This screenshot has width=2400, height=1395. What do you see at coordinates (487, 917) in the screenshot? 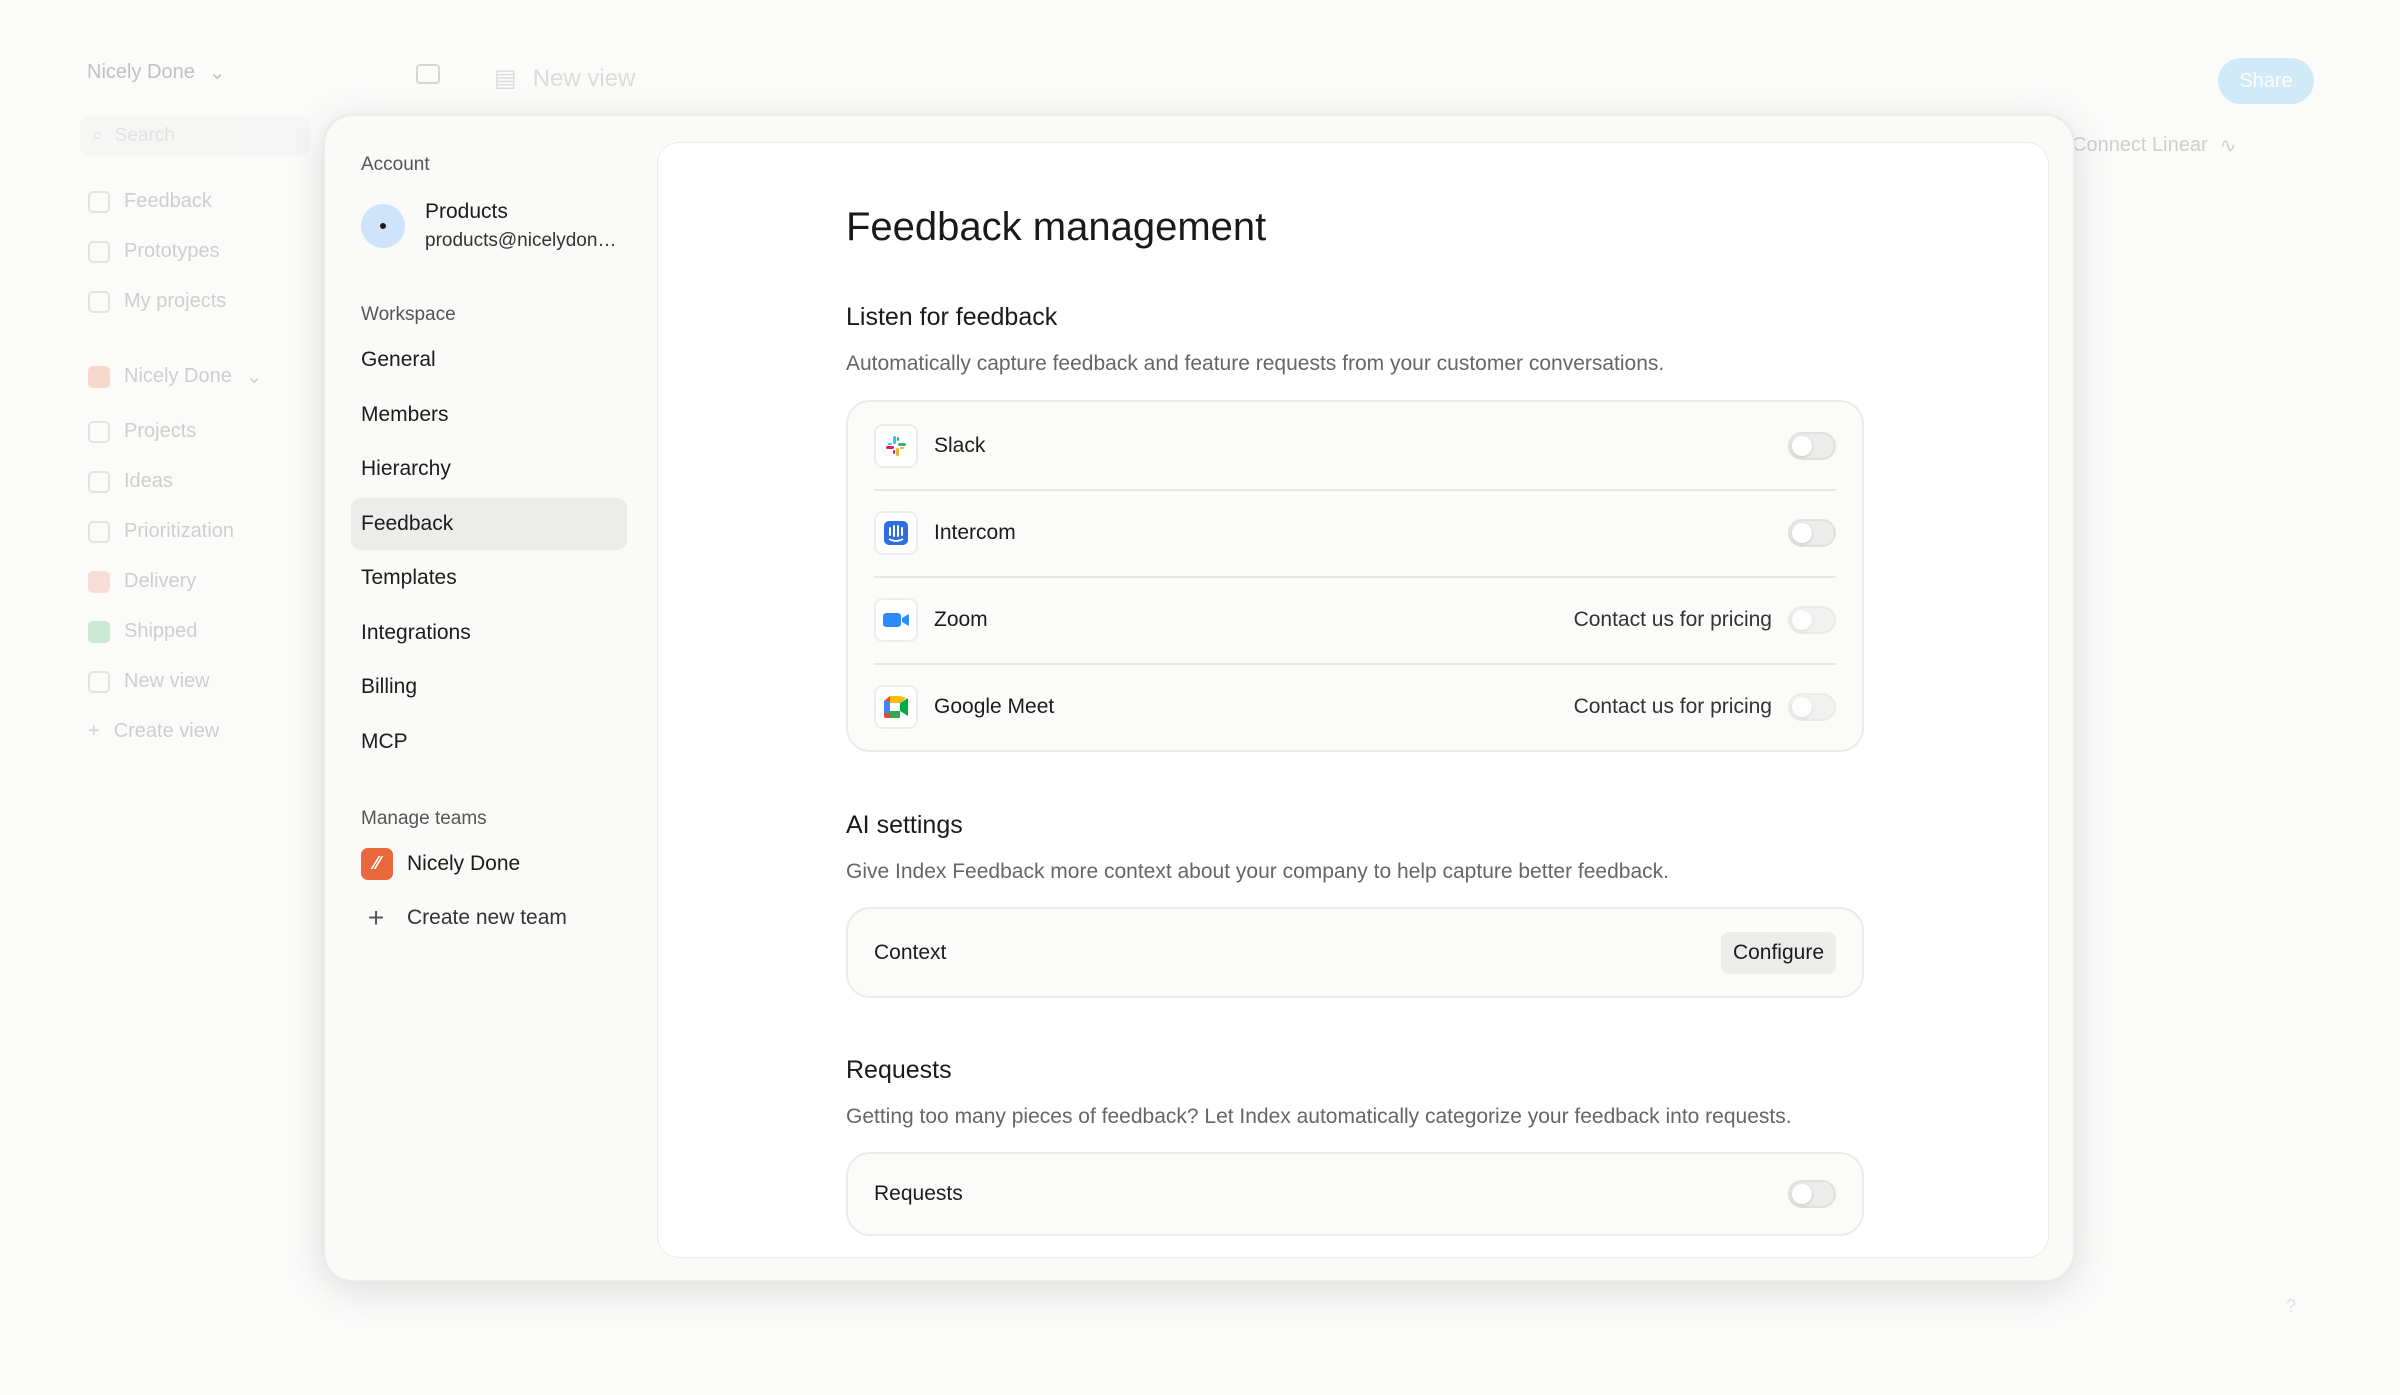
I see `create-team-label: Create new team` at bounding box center [487, 917].